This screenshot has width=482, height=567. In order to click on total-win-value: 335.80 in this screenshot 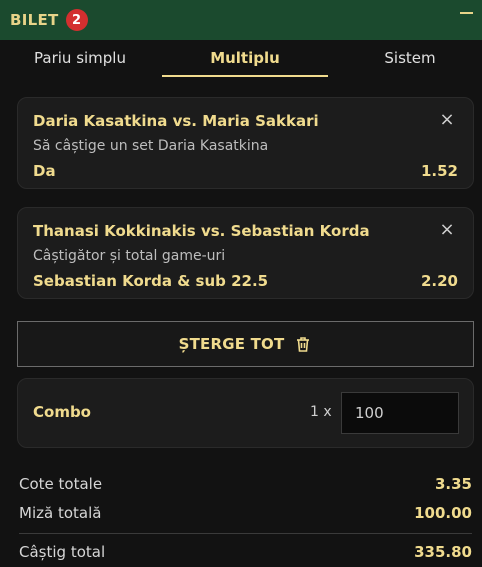, I will do `click(443, 552)`.